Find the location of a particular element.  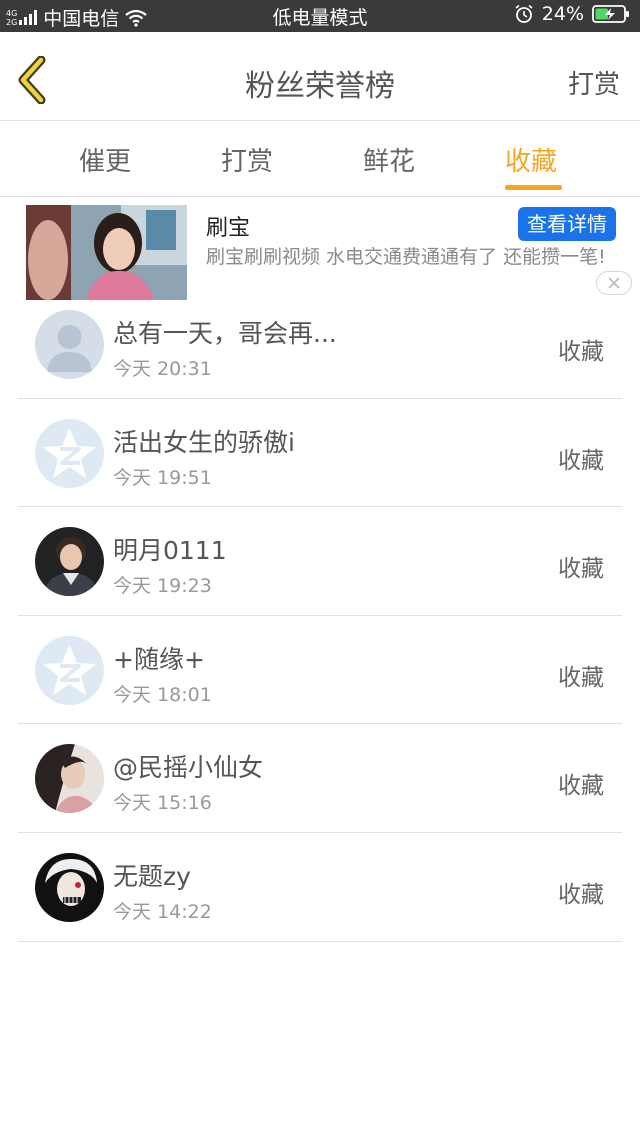

ad-title: 刷宝 is located at coordinates (228, 228).